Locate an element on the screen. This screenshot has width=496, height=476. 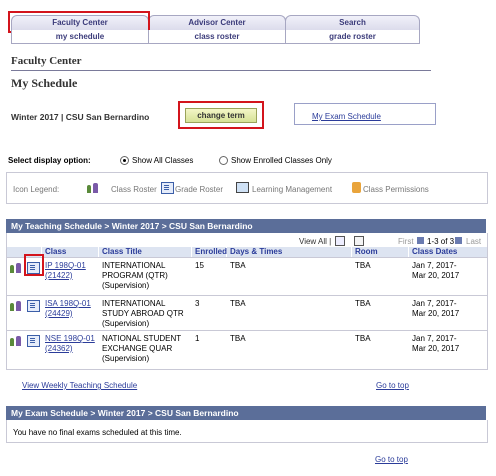
class-link: ISA 198Q-01 is located at coordinates (68, 303).